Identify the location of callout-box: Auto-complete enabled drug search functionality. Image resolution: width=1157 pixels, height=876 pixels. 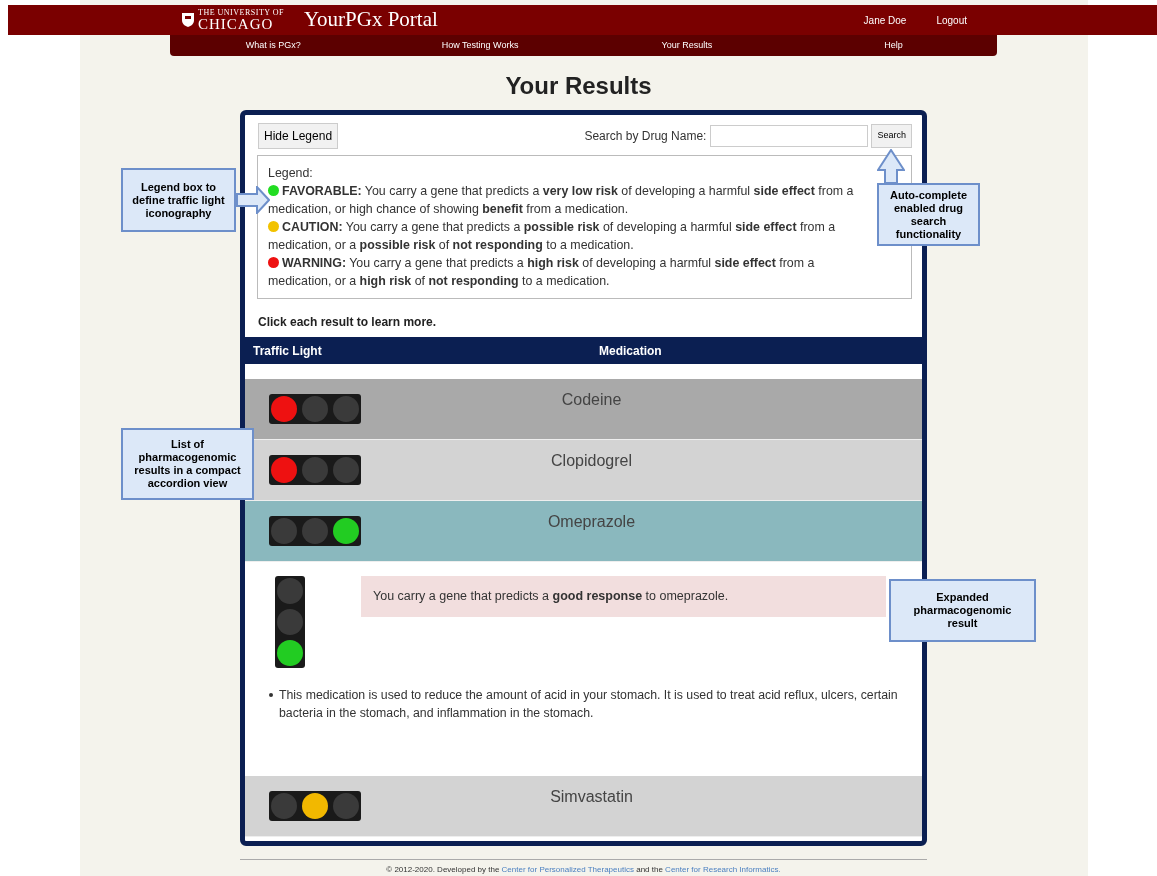
(928, 214).